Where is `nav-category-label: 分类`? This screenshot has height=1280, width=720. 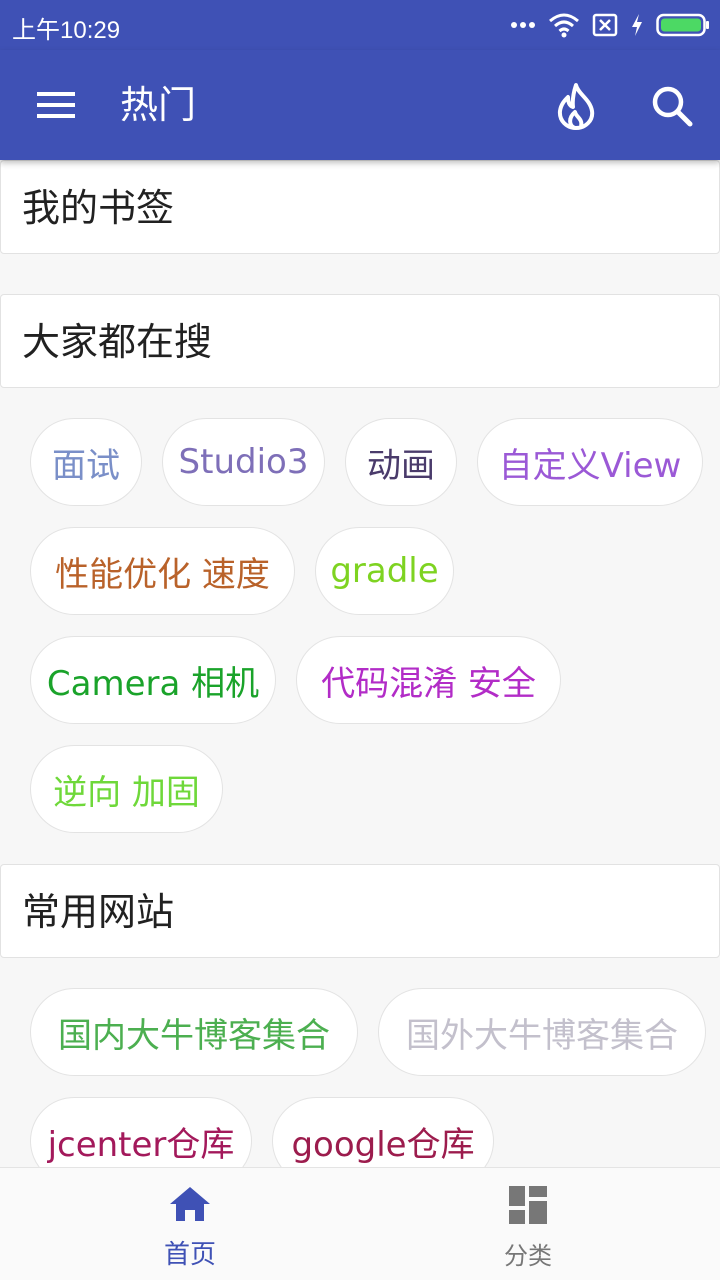
nav-category-label: 分类 is located at coordinates (528, 1256).